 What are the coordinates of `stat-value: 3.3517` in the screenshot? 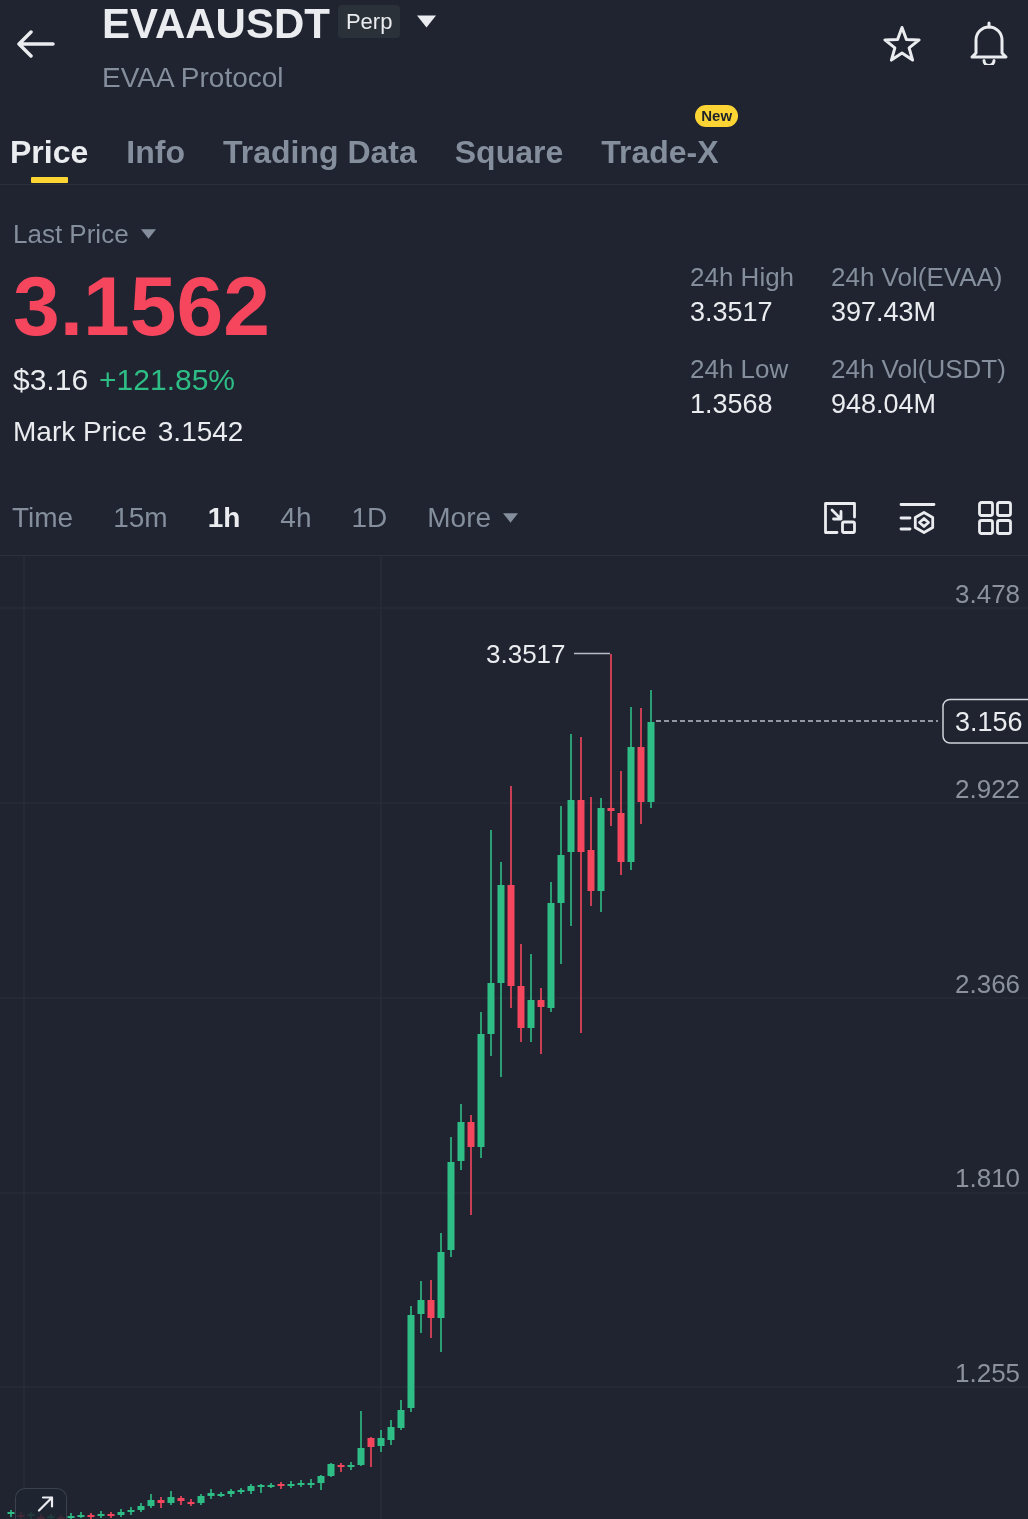 It's located at (732, 312).